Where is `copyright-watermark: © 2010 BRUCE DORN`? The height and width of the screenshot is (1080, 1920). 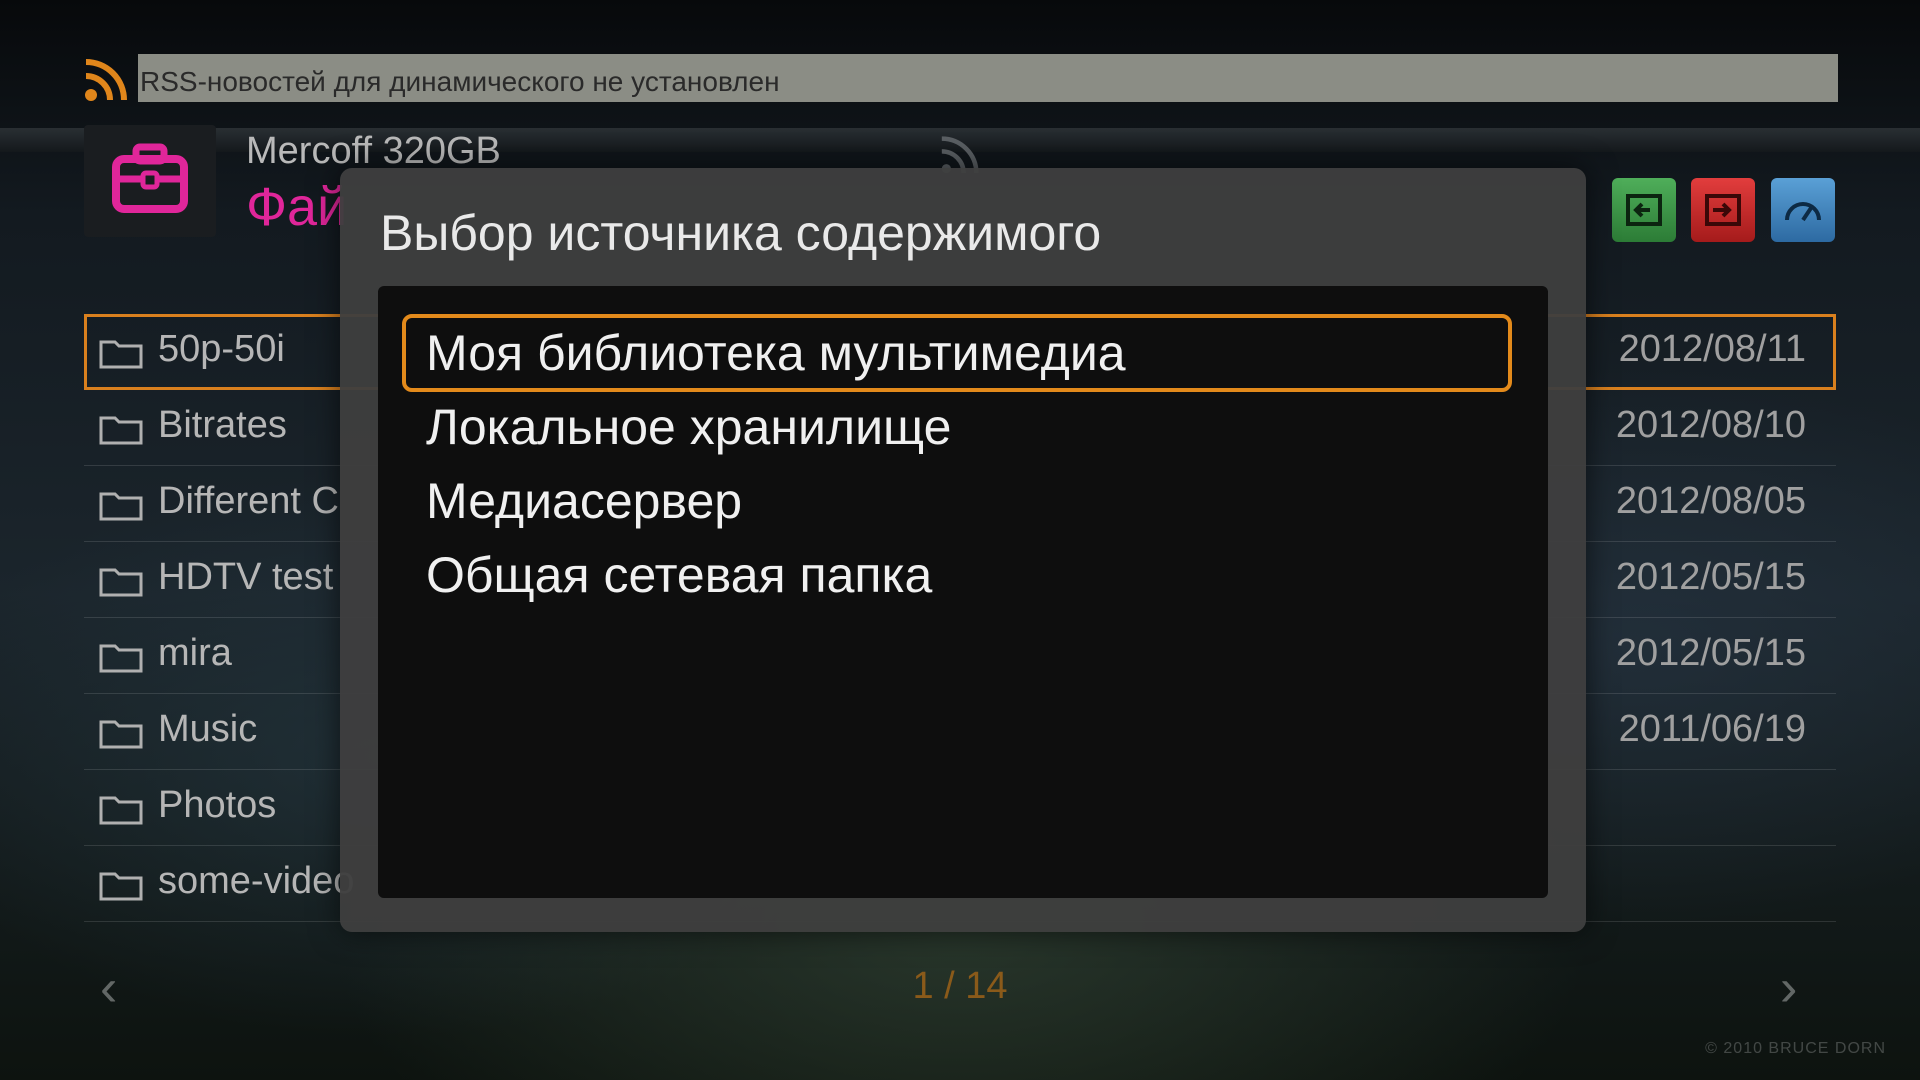 copyright-watermark: © 2010 BRUCE DORN is located at coordinates (1795, 1048).